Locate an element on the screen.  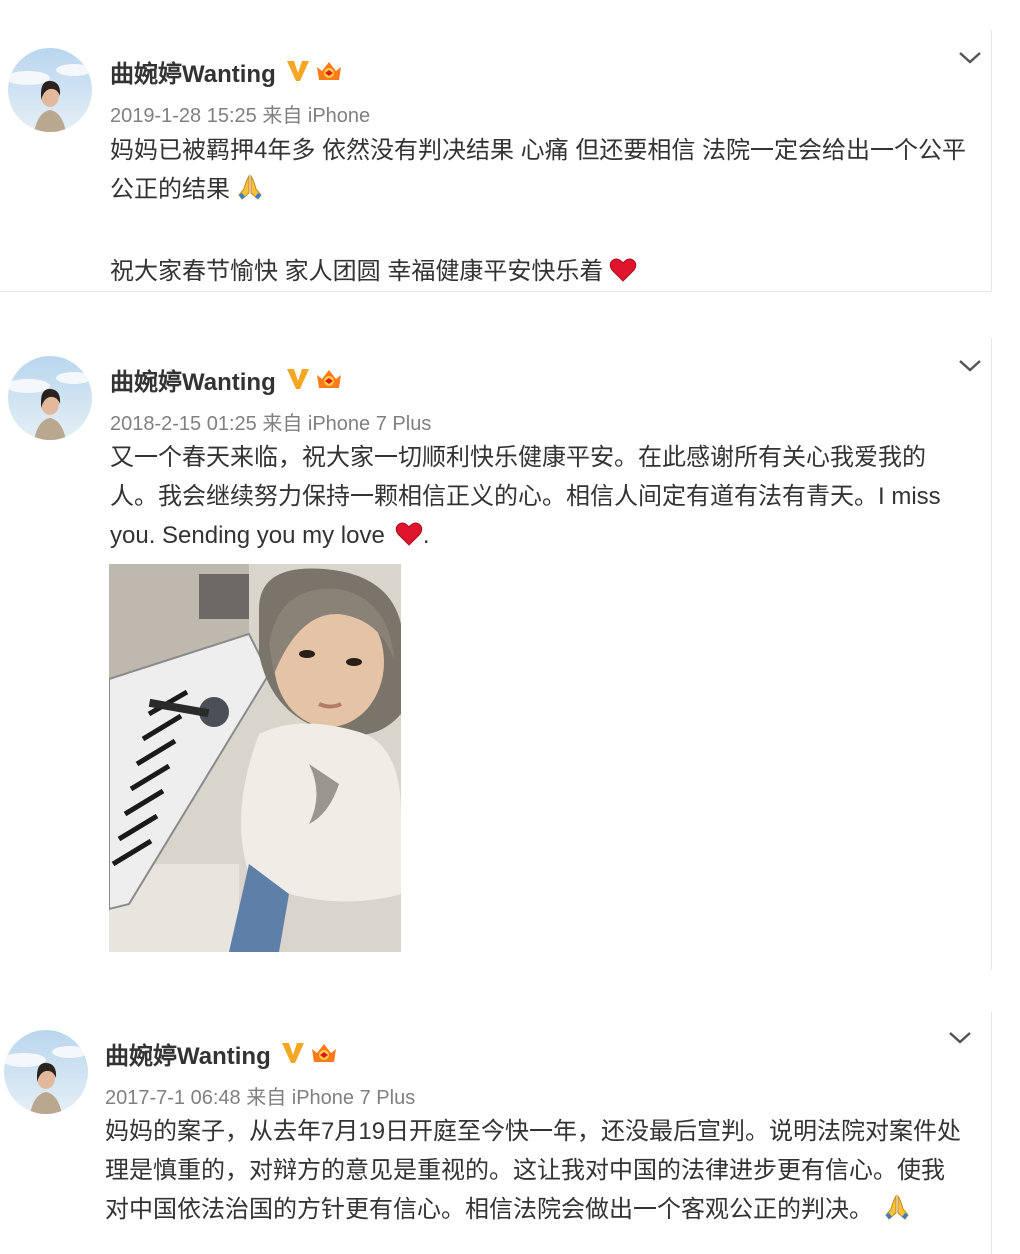
text-line: you. Sending you my love . is located at coordinates (540, 537).